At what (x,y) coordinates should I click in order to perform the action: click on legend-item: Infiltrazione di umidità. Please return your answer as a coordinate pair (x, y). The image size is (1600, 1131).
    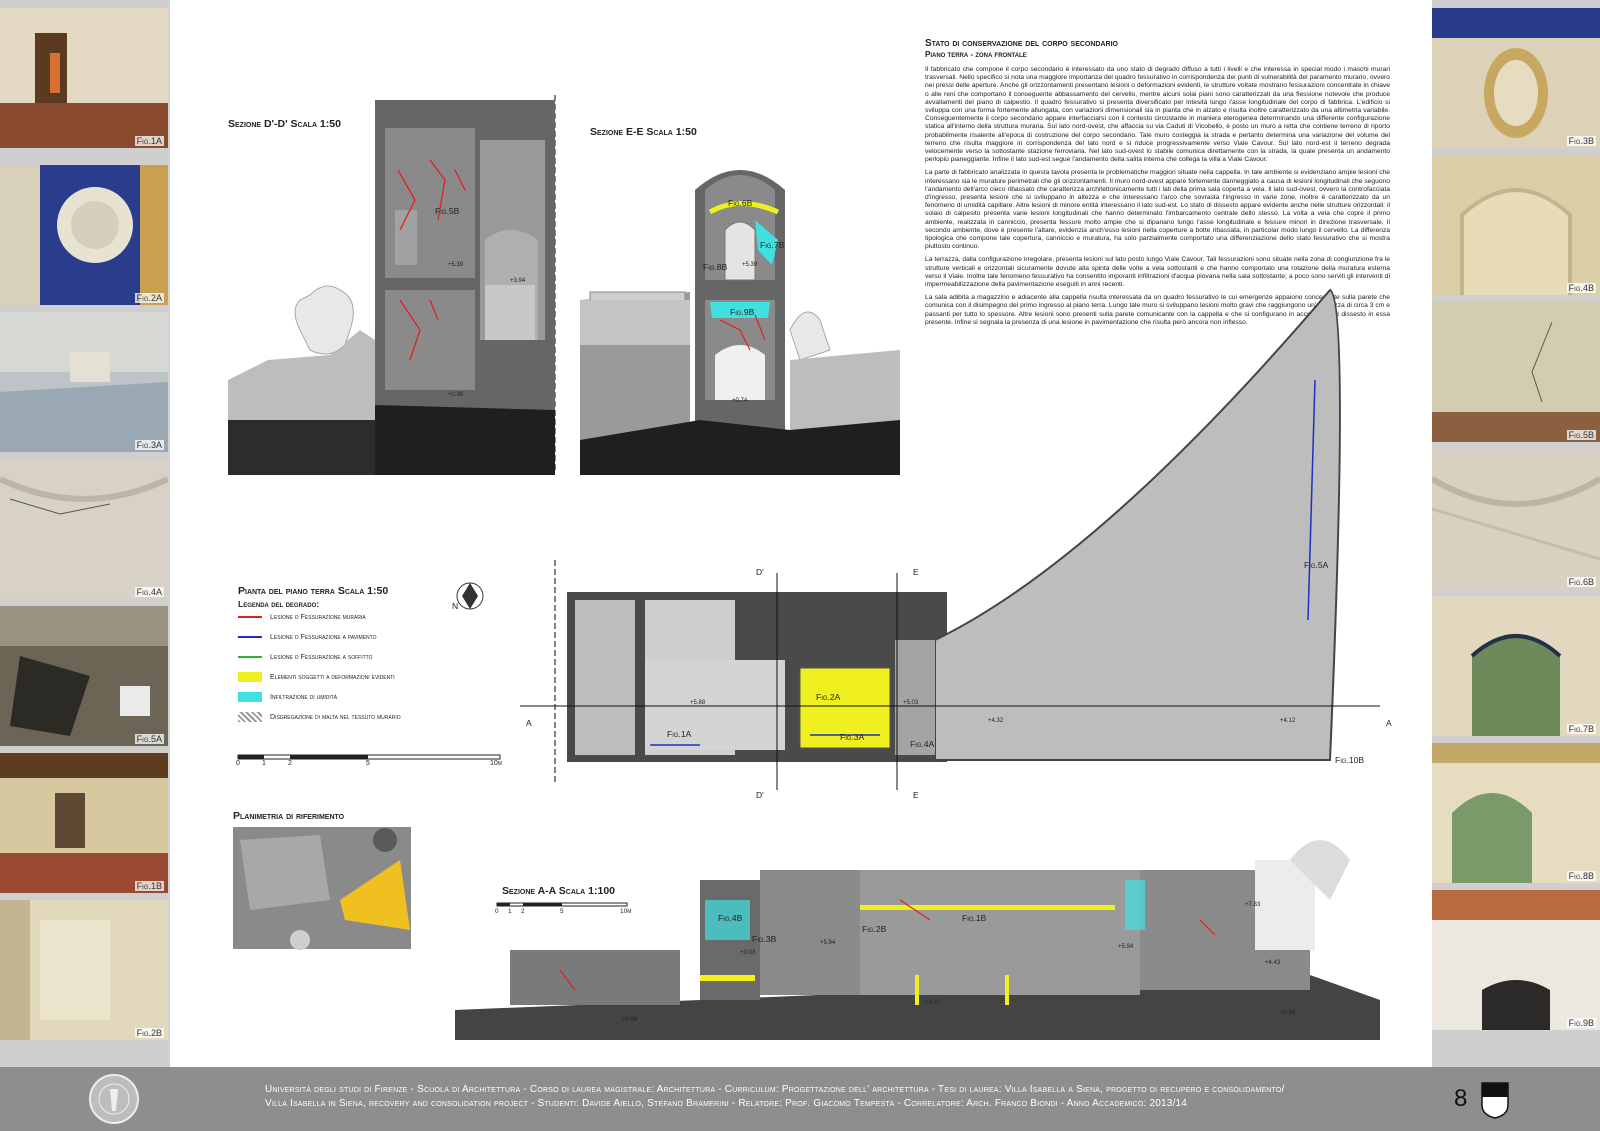
    Looking at the image, I should click on (287, 697).